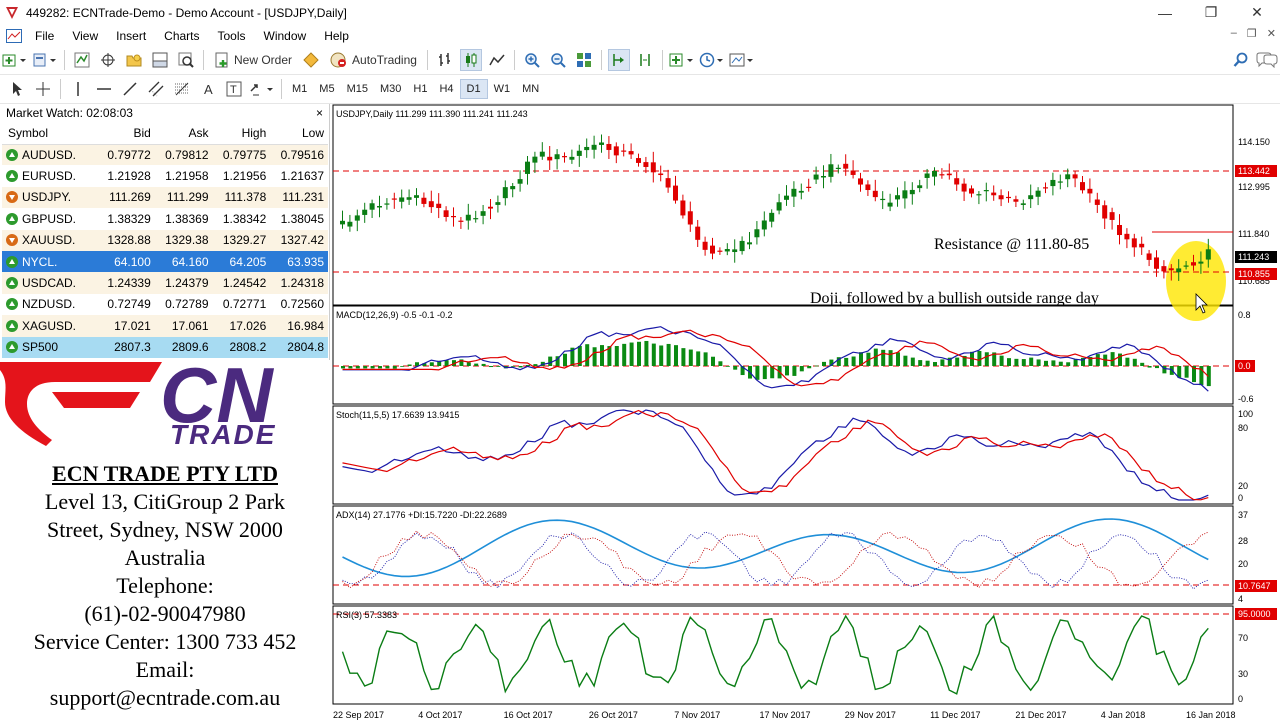  Describe the element at coordinates (165, 529) in the screenshot. I see `address-line-2: Street, Sydney, NSW 2000` at that location.